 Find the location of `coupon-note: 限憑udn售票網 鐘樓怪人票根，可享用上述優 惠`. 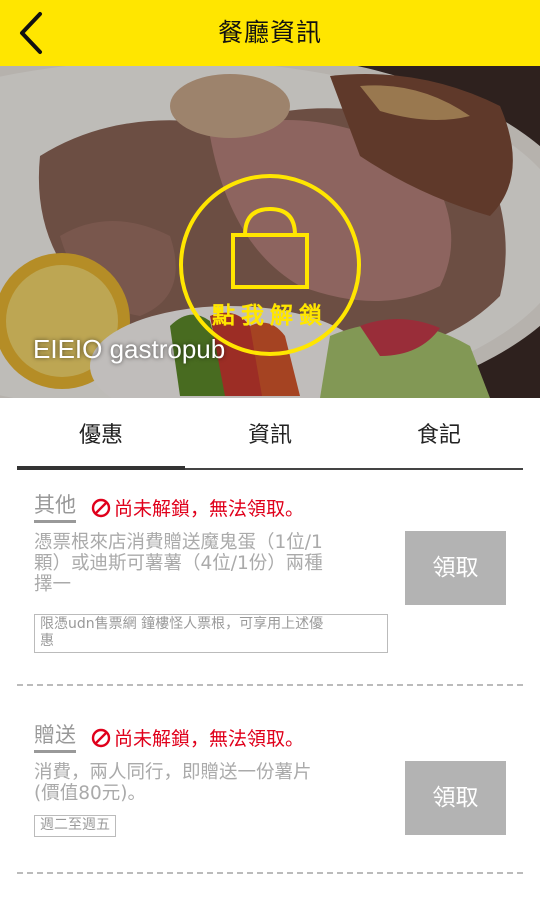

coupon-note: 限憑udn售票網 鐘樓怪人票根，可享用上述優 惠 is located at coordinates (211, 633).